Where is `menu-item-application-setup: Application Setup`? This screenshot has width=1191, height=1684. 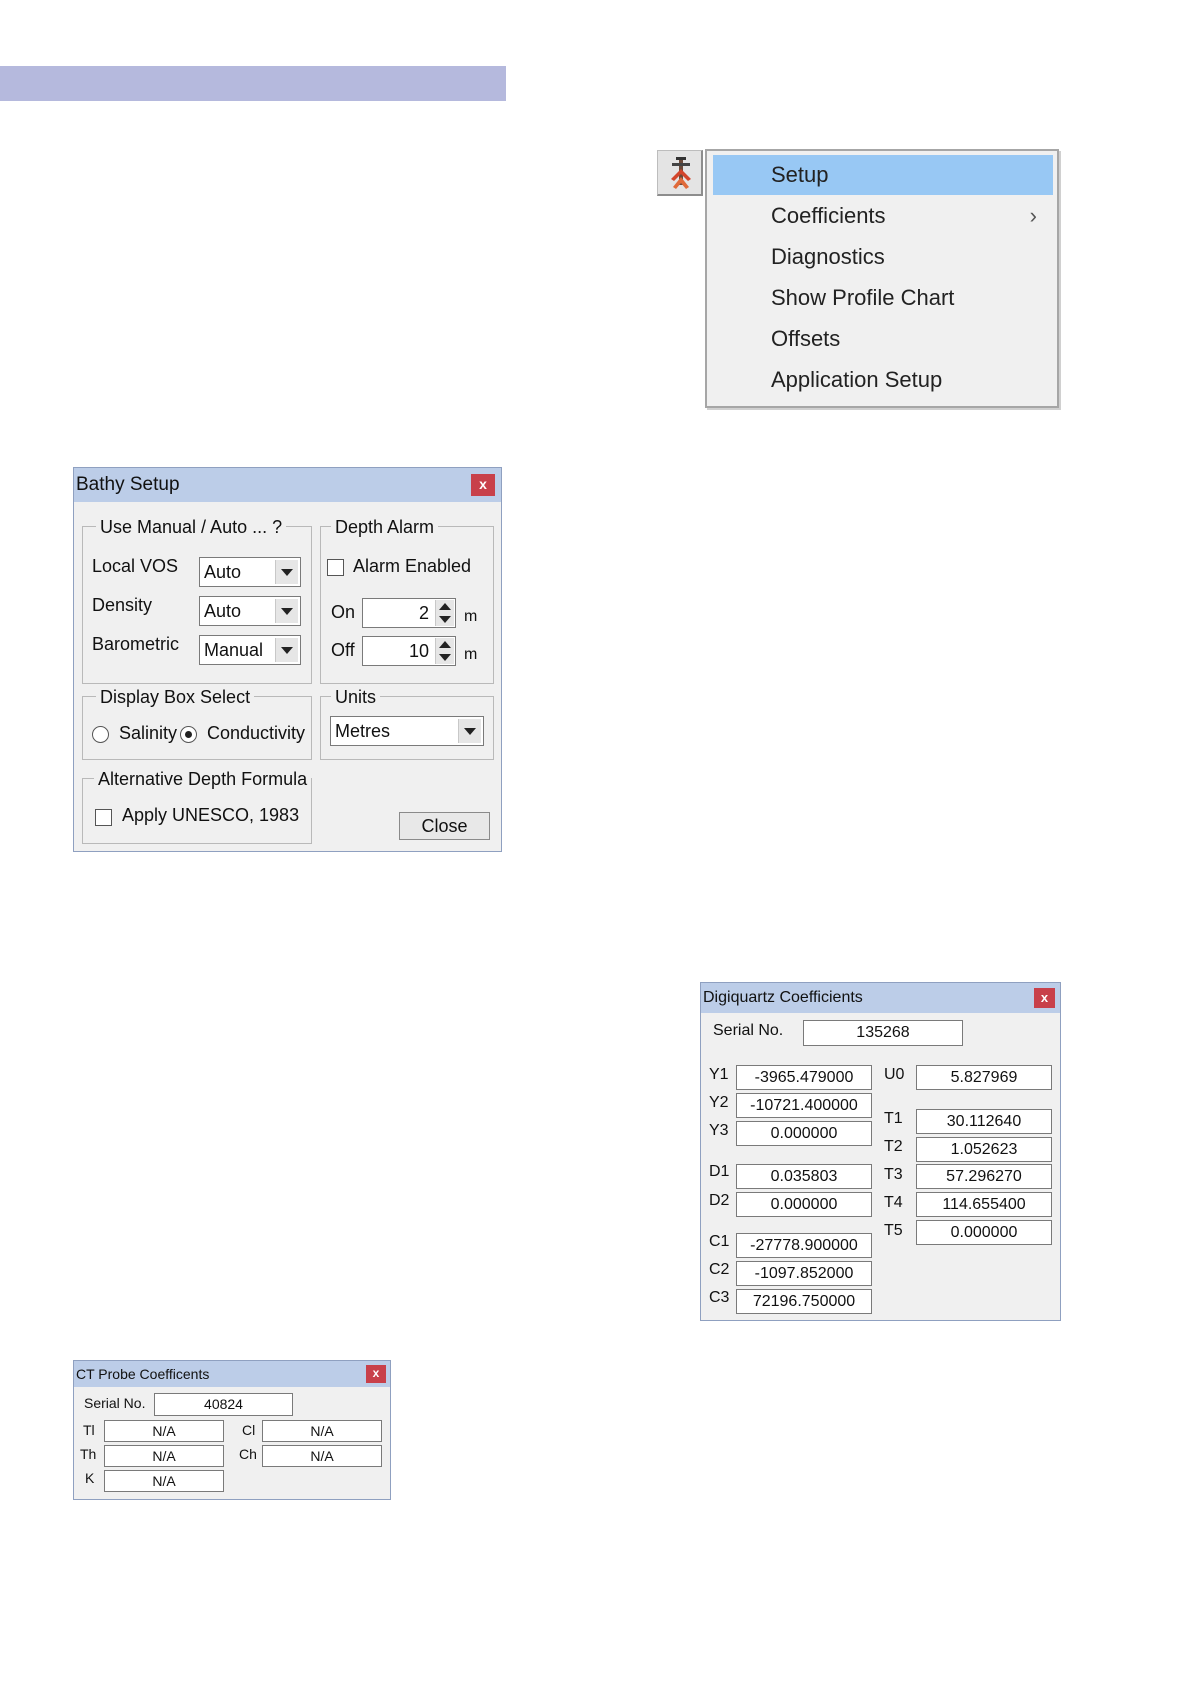
menu-item-application-setup: Application Setup is located at coordinates (883, 380).